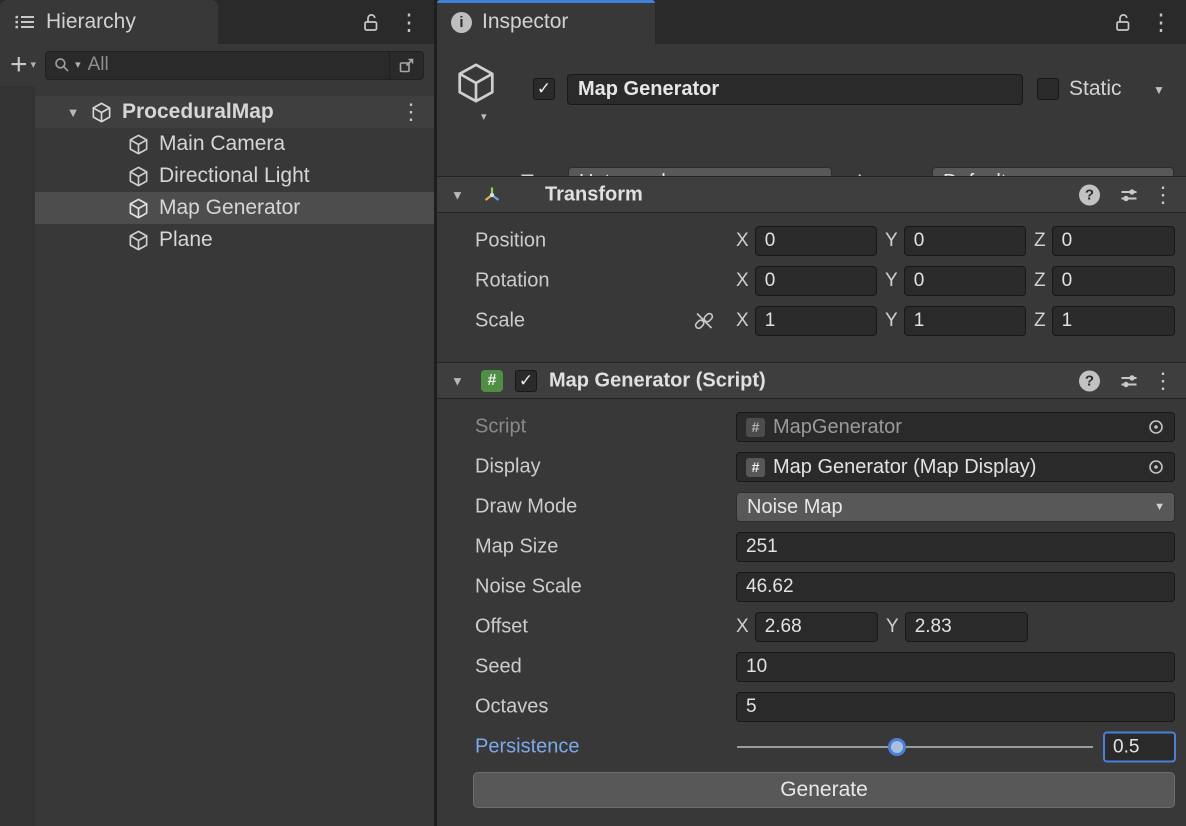 Image resolution: width=1186 pixels, height=826 pixels. I want to click on generate-button: Generate, so click(824, 790).